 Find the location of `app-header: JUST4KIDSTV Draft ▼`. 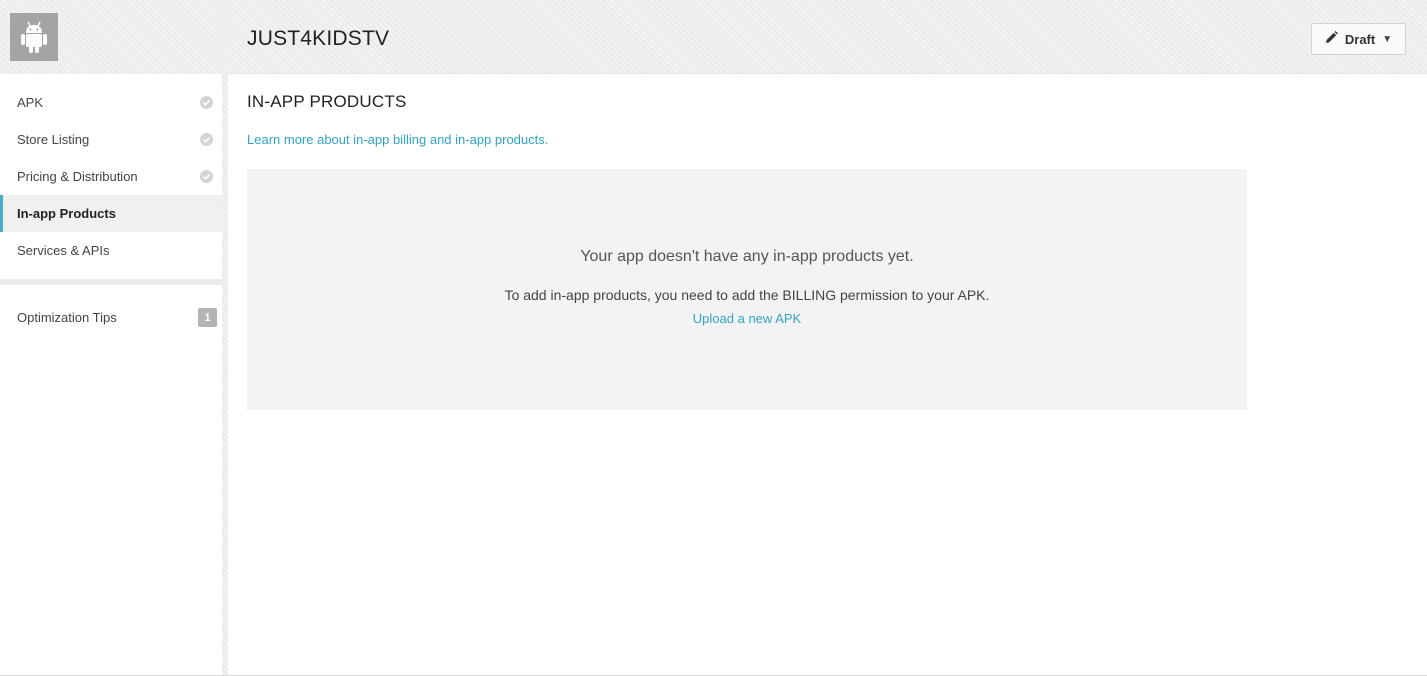

app-header: JUST4KIDSTV Draft ▼ is located at coordinates (827, 37).